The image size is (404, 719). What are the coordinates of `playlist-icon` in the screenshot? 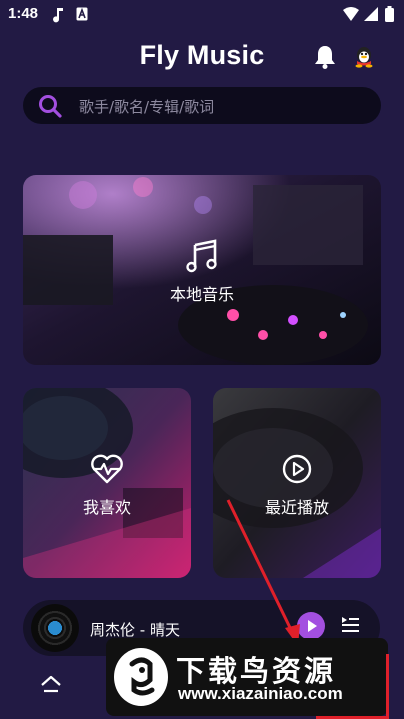 It's located at (350, 624).